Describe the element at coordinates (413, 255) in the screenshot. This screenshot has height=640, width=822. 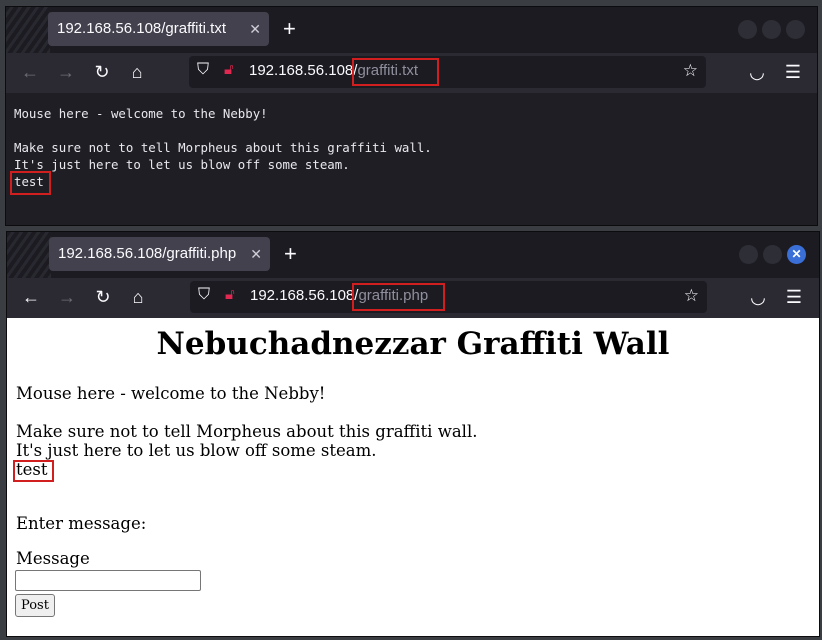
I see `tab-bar: 192.168.56.108/graffiti.php ✕ + ✕` at that location.